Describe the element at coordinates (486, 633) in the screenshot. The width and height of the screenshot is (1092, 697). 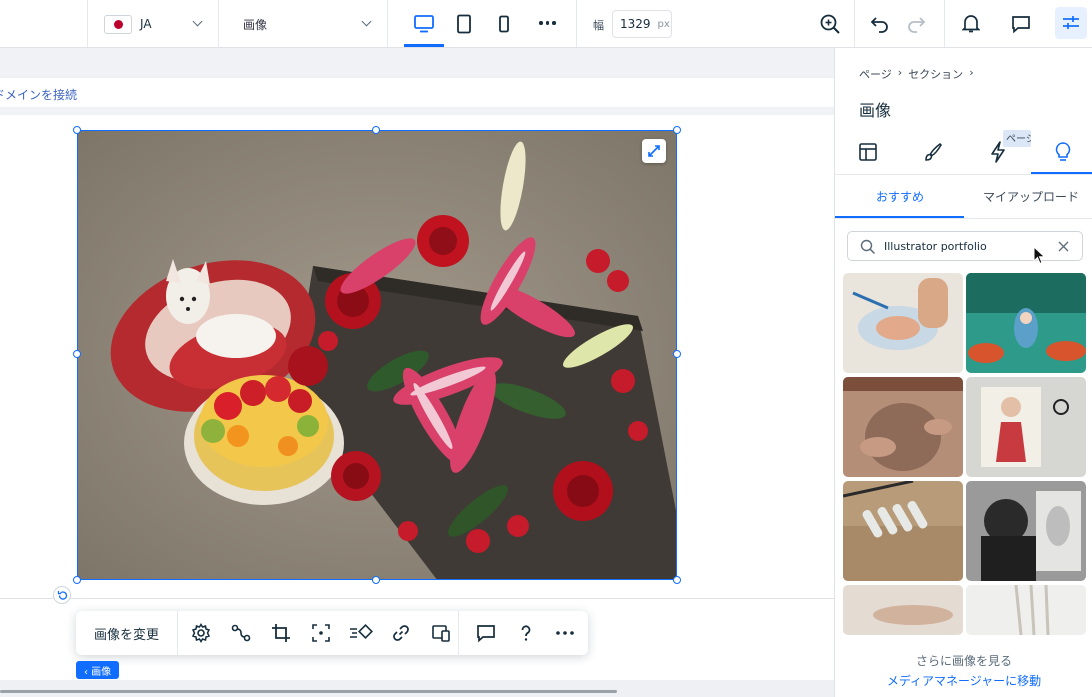
I see `comment-icon` at that location.